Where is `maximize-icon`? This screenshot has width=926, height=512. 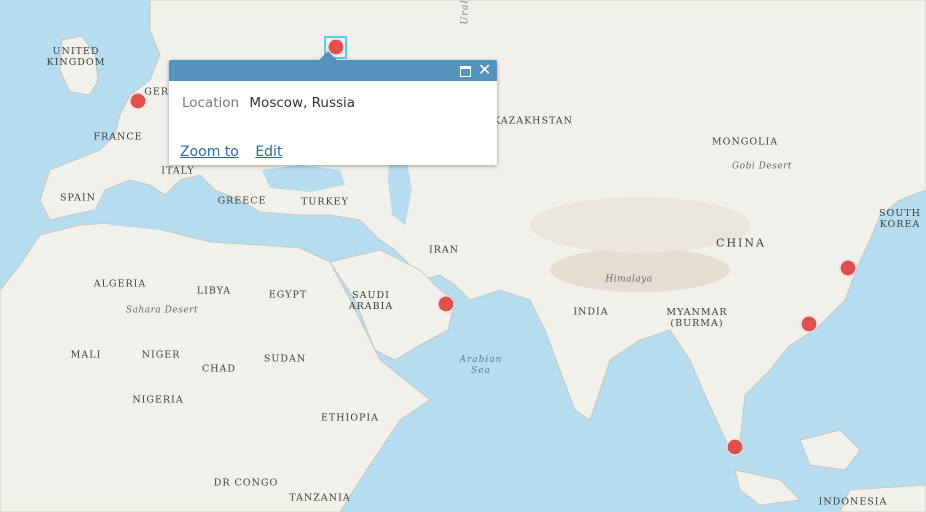
maximize-icon is located at coordinates (466, 70).